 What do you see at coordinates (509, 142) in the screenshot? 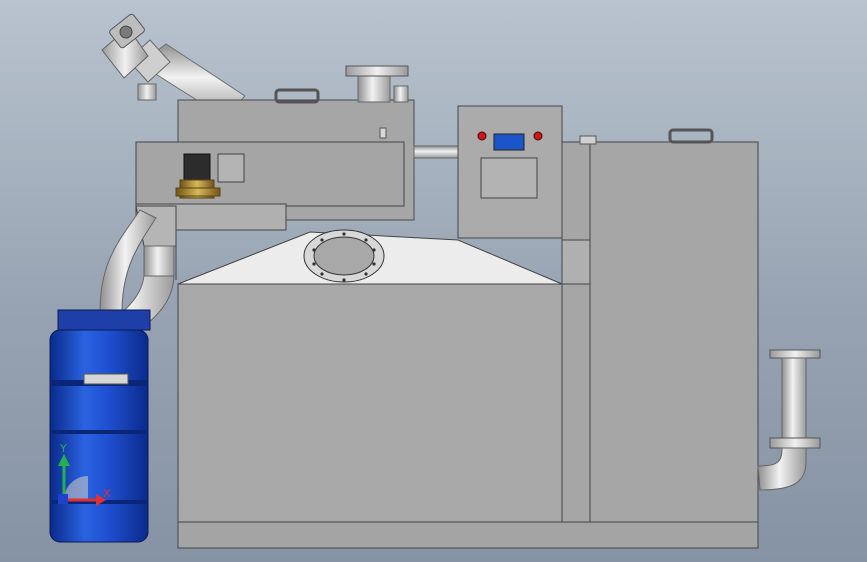
I see `panel-display` at bounding box center [509, 142].